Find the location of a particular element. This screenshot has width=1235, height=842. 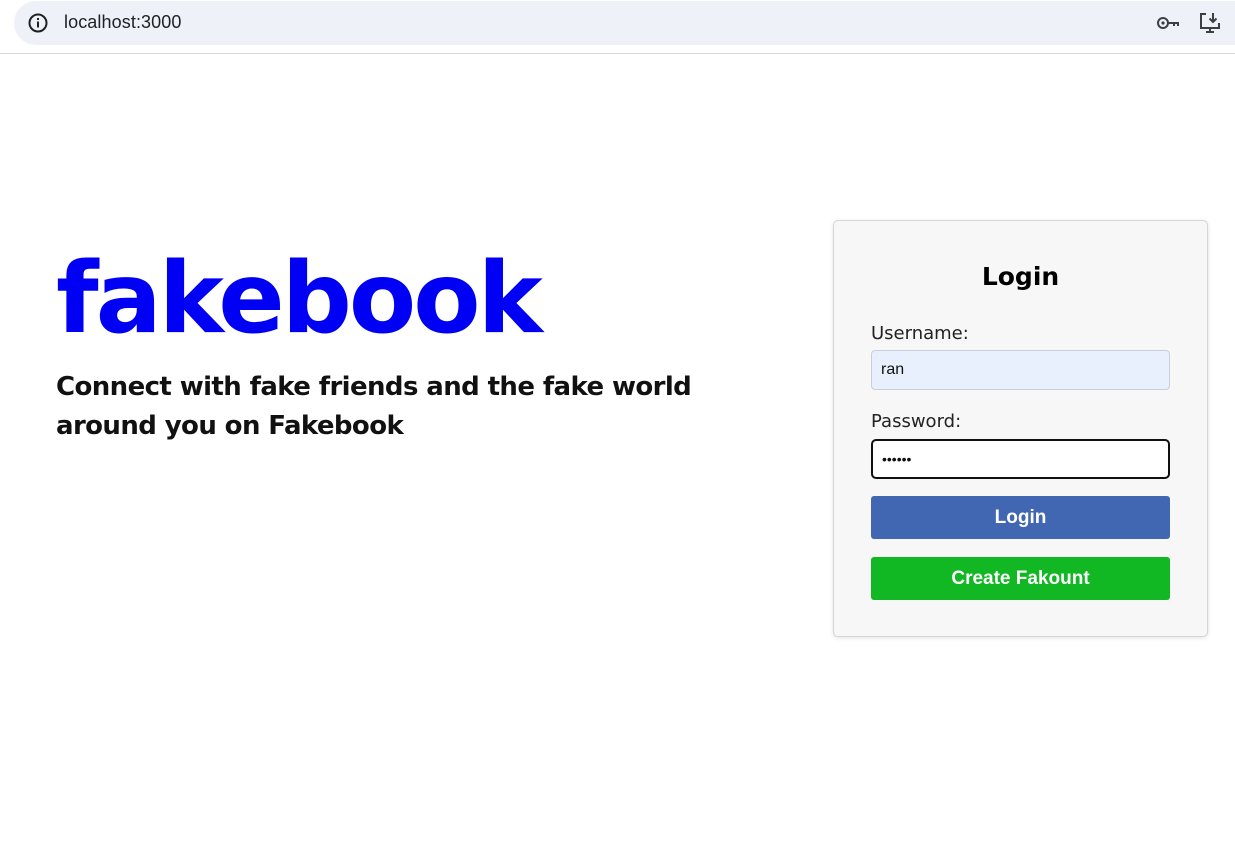

browser-toolbar: localhost:3000 is located at coordinates (617, 27).